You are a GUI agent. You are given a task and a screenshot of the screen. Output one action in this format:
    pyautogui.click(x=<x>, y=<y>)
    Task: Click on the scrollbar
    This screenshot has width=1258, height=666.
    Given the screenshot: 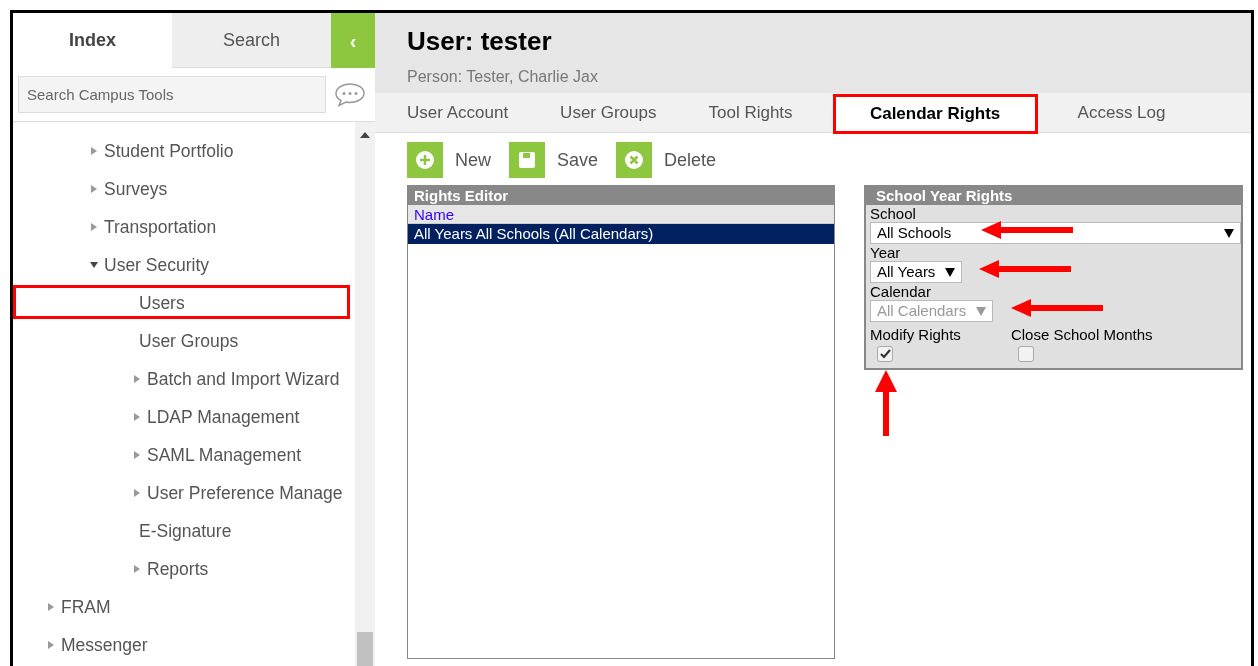 What is the action you would take?
    pyautogui.click(x=365, y=394)
    